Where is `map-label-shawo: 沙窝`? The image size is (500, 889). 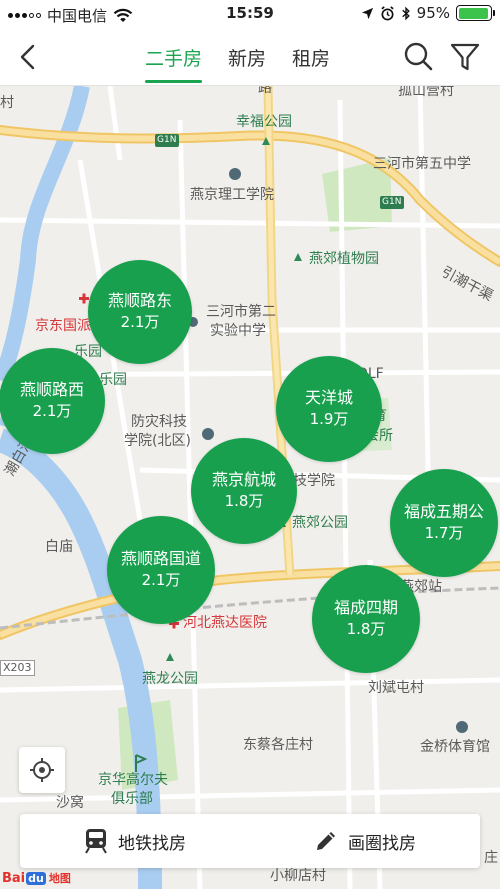 map-label-shawo: 沙窝 is located at coordinates (70, 803).